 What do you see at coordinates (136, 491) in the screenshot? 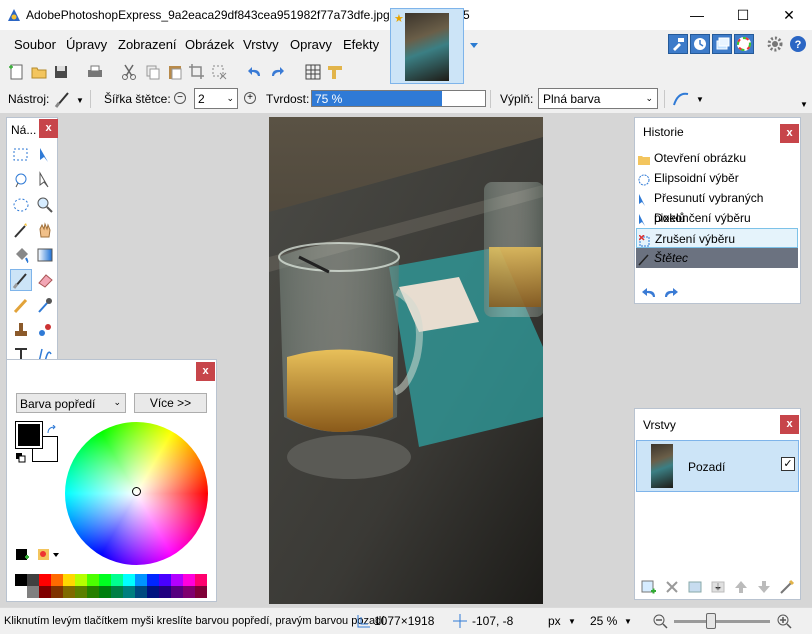
I see `color-wheel-cursor` at bounding box center [136, 491].